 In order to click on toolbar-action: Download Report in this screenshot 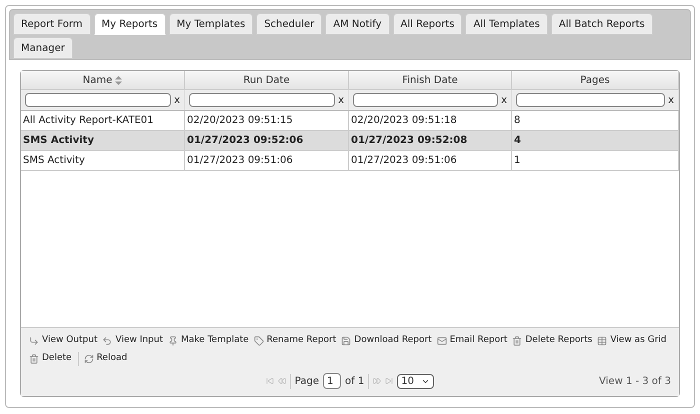, I will do `click(386, 341)`.